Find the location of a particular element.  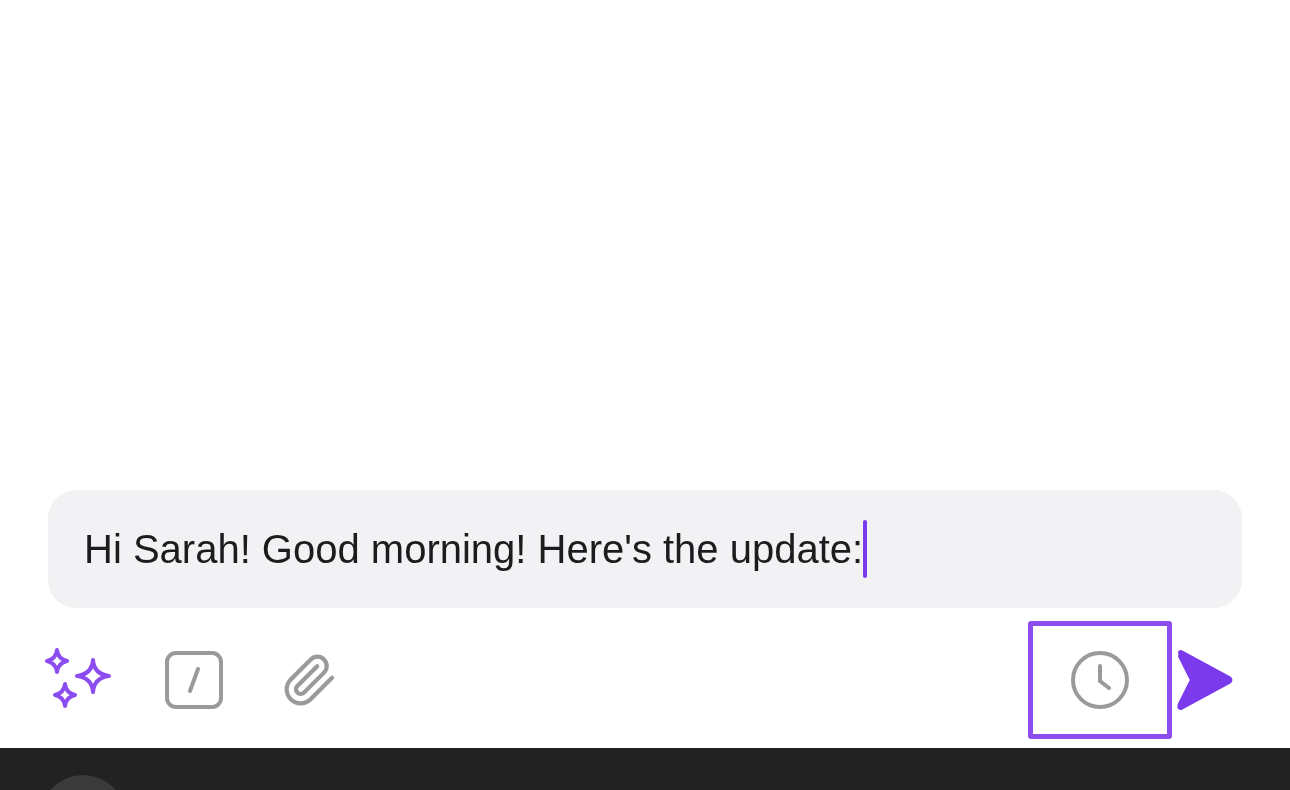

clock-icon is located at coordinates (1100, 680).